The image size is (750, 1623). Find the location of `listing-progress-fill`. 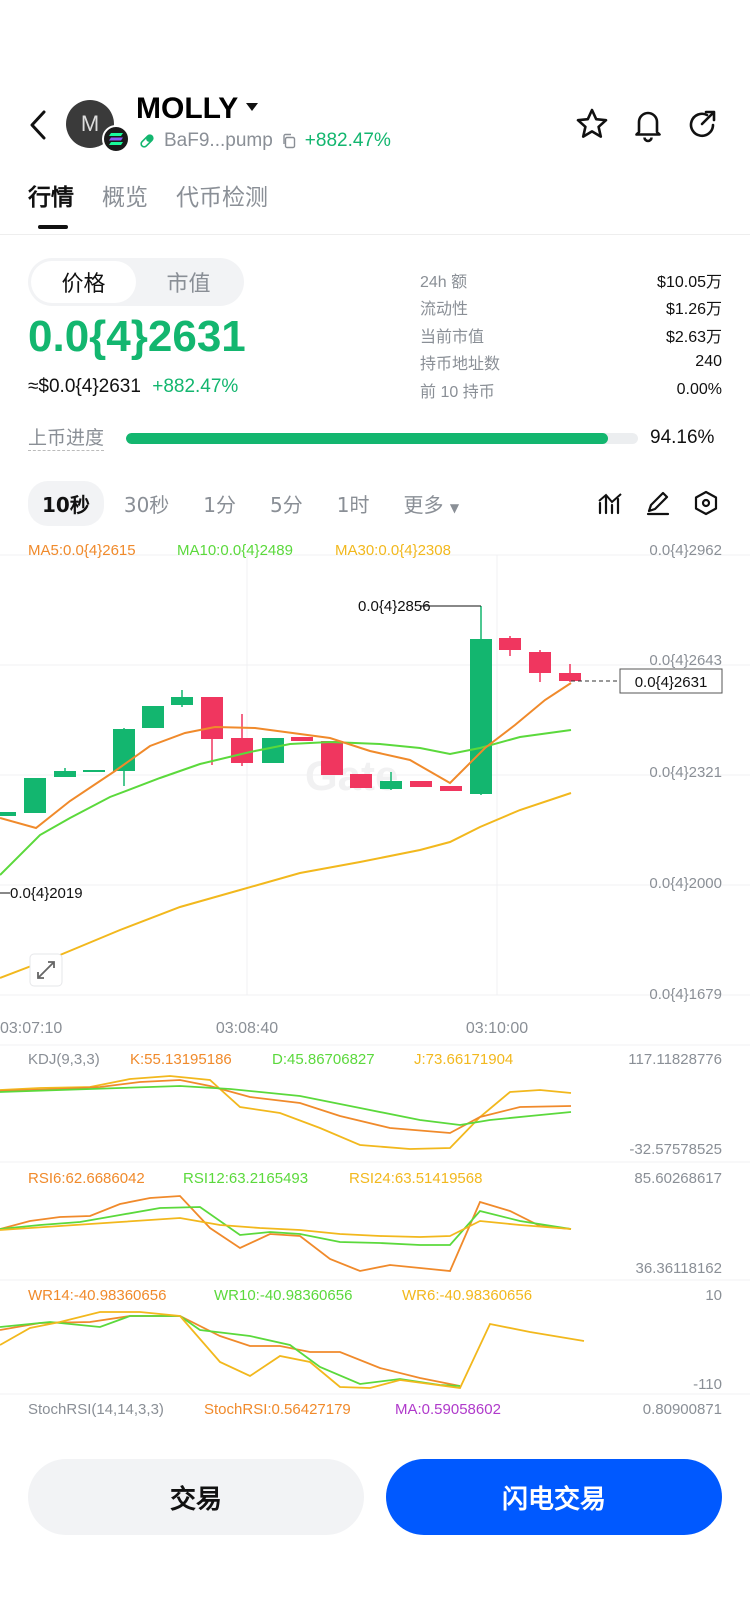

listing-progress-fill is located at coordinates (367, 438).